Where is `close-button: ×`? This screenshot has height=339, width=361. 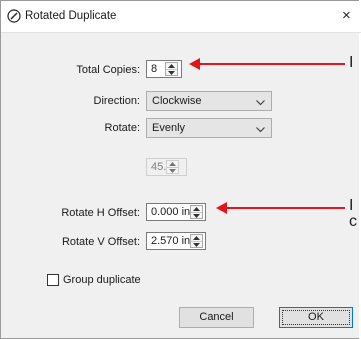
close-button: × is located at coordinates (351, 16).